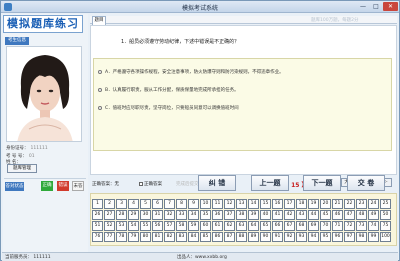 The image size is (400, 261). I want to click on question-number-cell: 79, so click(133, 237).